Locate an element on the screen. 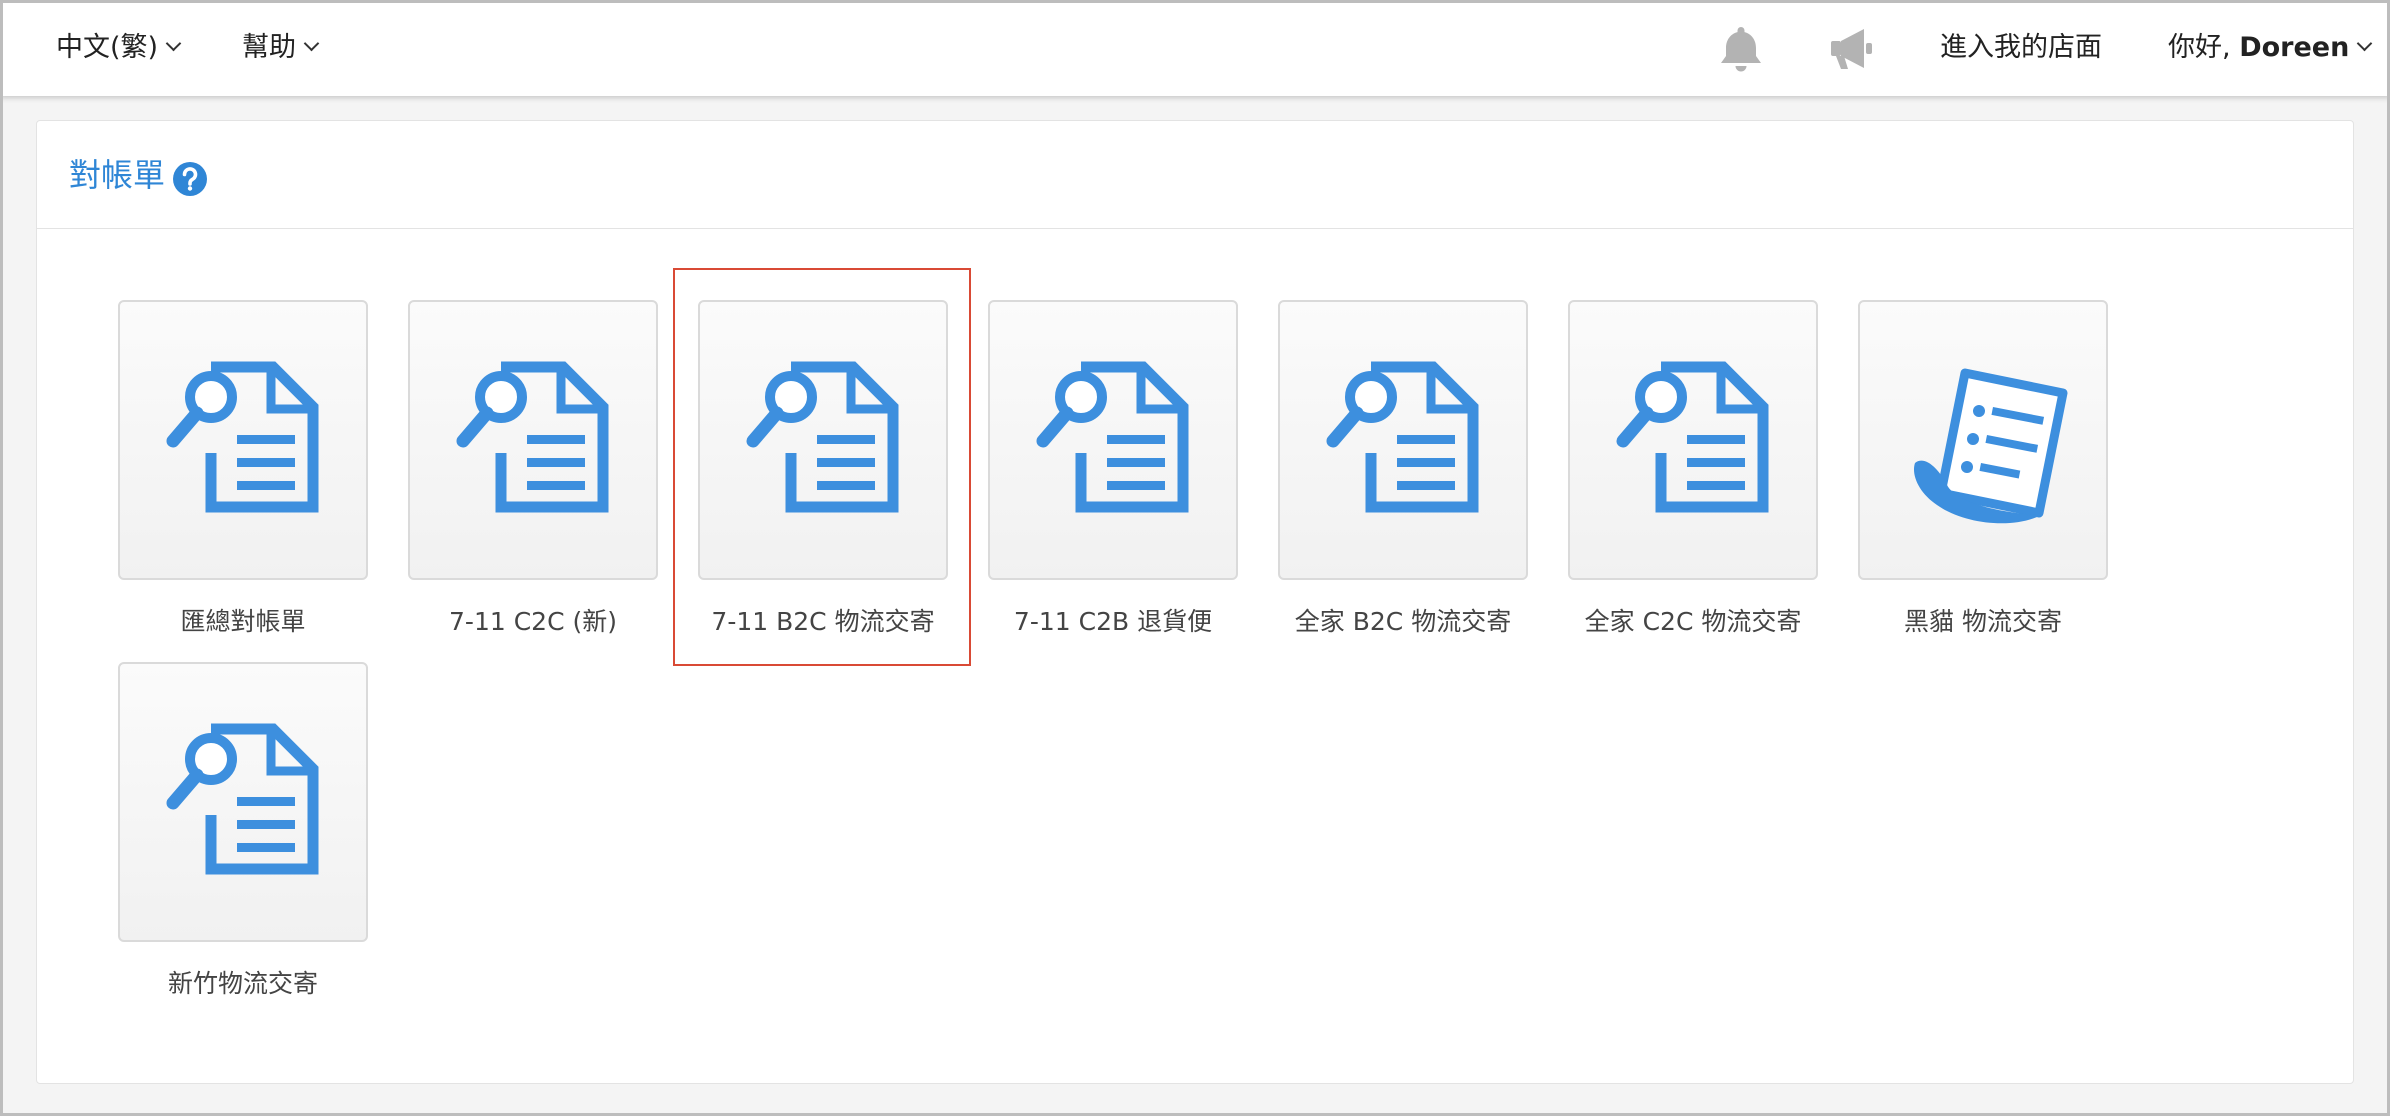 The width and height of the screenshot is (2390, 1116). tile-711-c2b-return: 7-11 C2B 退貨便 is located at coordinates (1113, 469).